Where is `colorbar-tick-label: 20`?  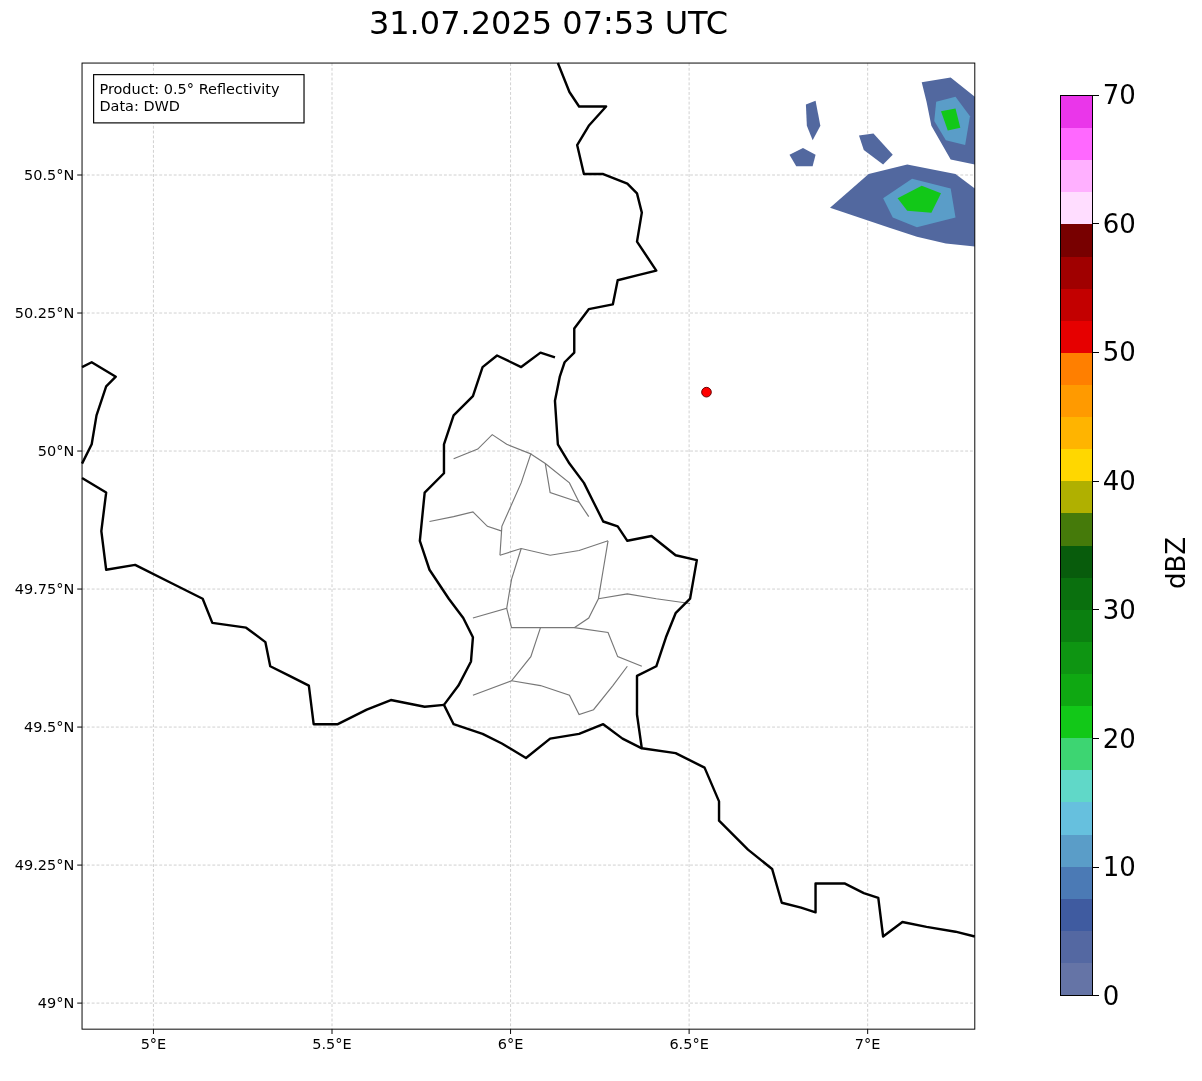
colorbar-tick-label: 20 is located at coordinates (1119, 738).